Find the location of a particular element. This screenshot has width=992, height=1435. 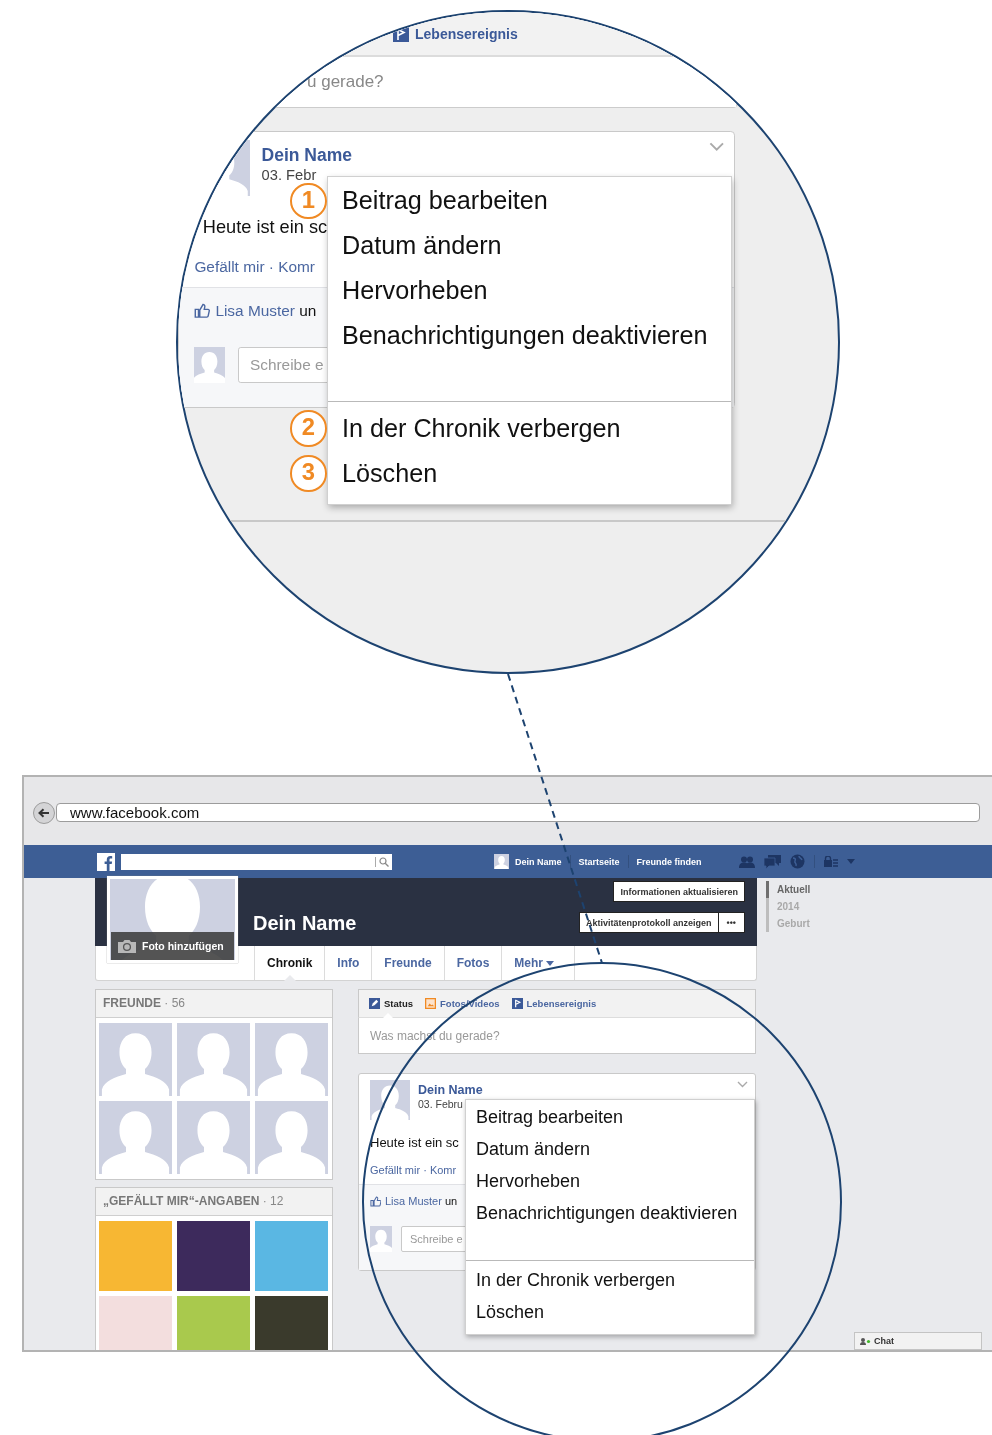

nav-link: Freunde finden is located at coordinates (669, 861).